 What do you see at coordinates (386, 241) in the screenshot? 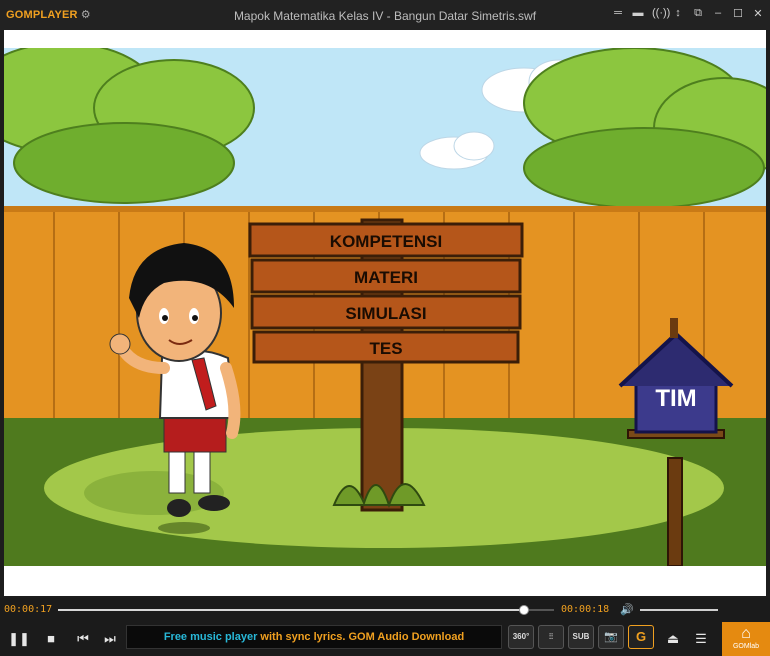
I see `menu-kompetensi: KOMPETENSI` at bounding box center [386, 241].